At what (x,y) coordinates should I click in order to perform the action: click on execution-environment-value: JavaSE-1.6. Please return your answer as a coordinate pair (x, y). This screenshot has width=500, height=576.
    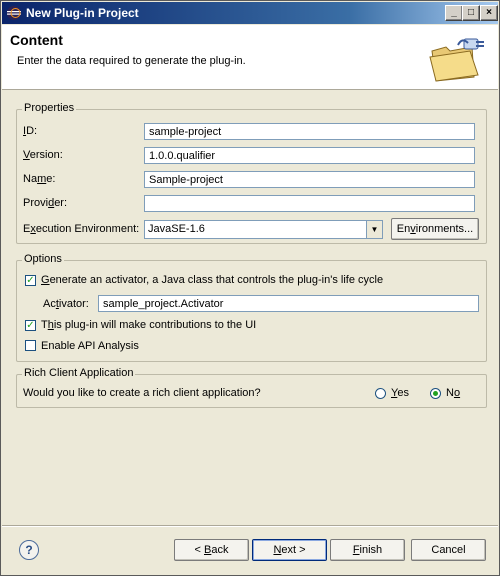
    Looking at the image, I should click on (176, 229).